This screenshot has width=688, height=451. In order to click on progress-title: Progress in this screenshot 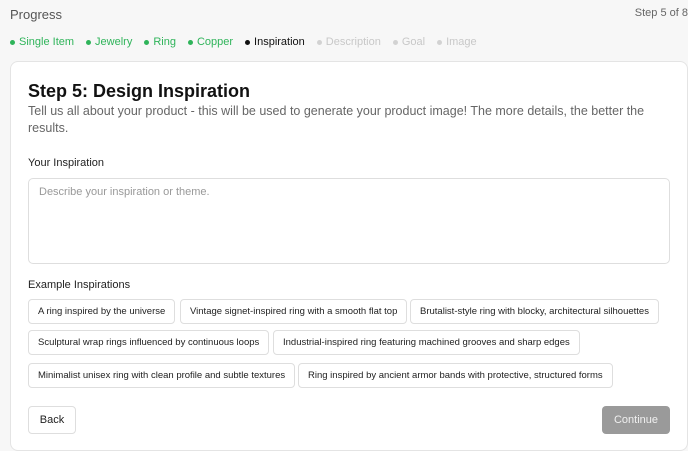, I will do `click(36, 14)`.